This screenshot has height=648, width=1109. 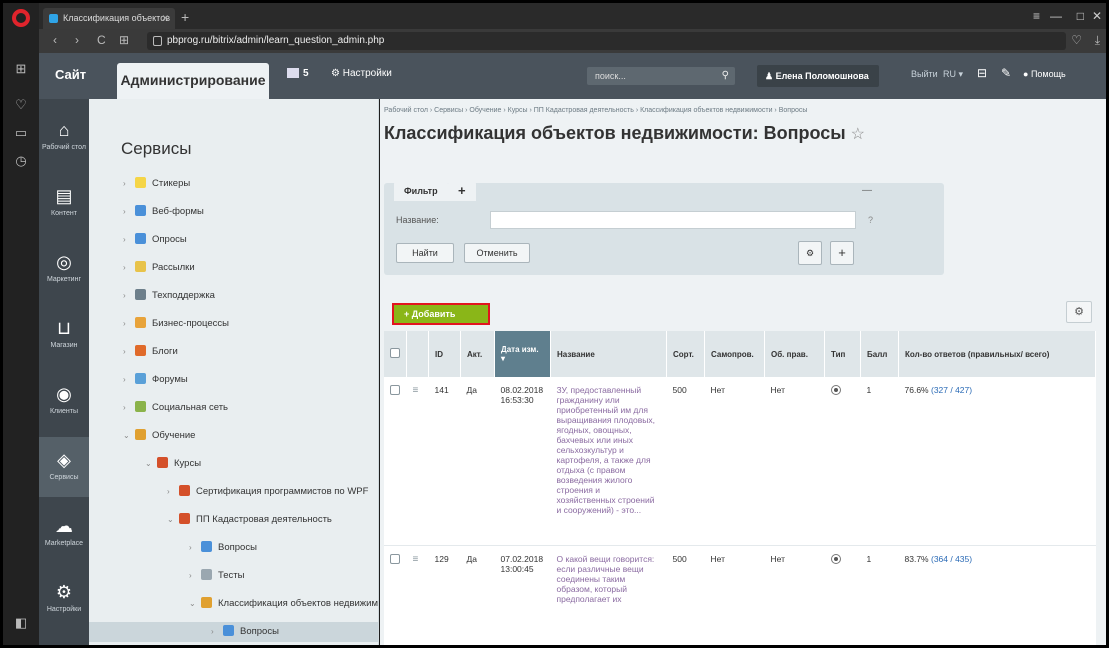 I want to click on tree-item: ⌄ Обучение, so click(x=159, y=436).